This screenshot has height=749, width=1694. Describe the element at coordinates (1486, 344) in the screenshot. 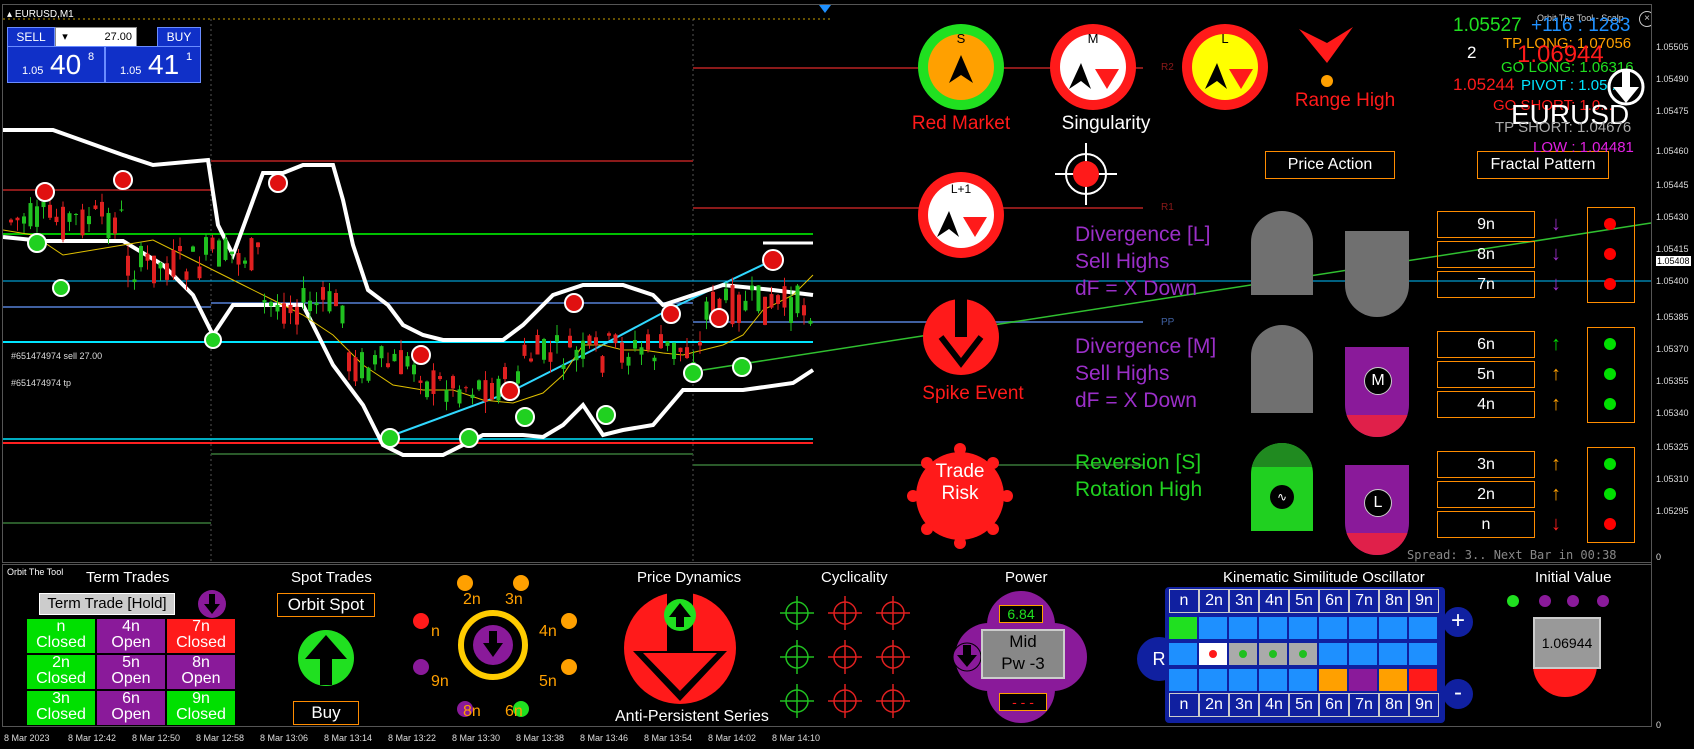

I see `fractal-row-label: 6n` at that location.